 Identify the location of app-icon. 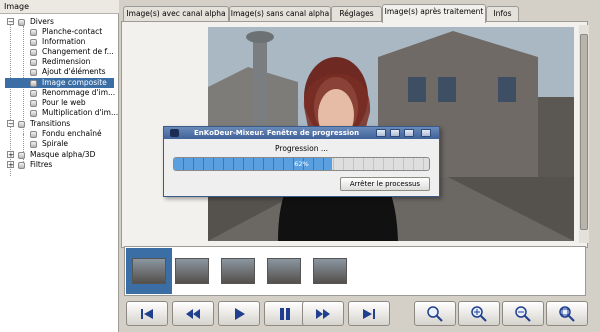
(174, 133).